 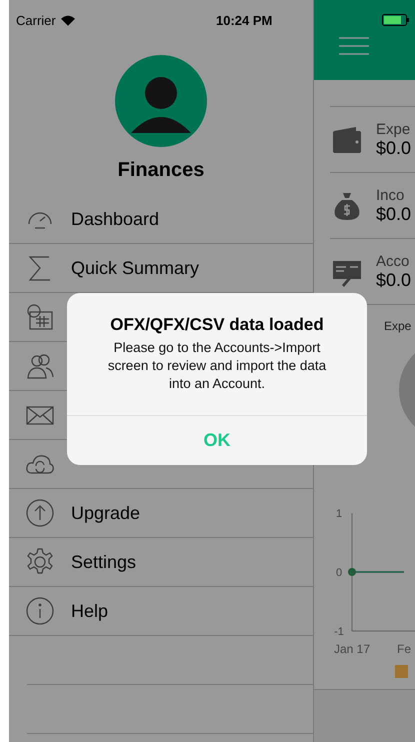 What do you see at coordinates (40, 317) in the screenshot?
I see `calendar-icon` at bounding box center [40, 317].